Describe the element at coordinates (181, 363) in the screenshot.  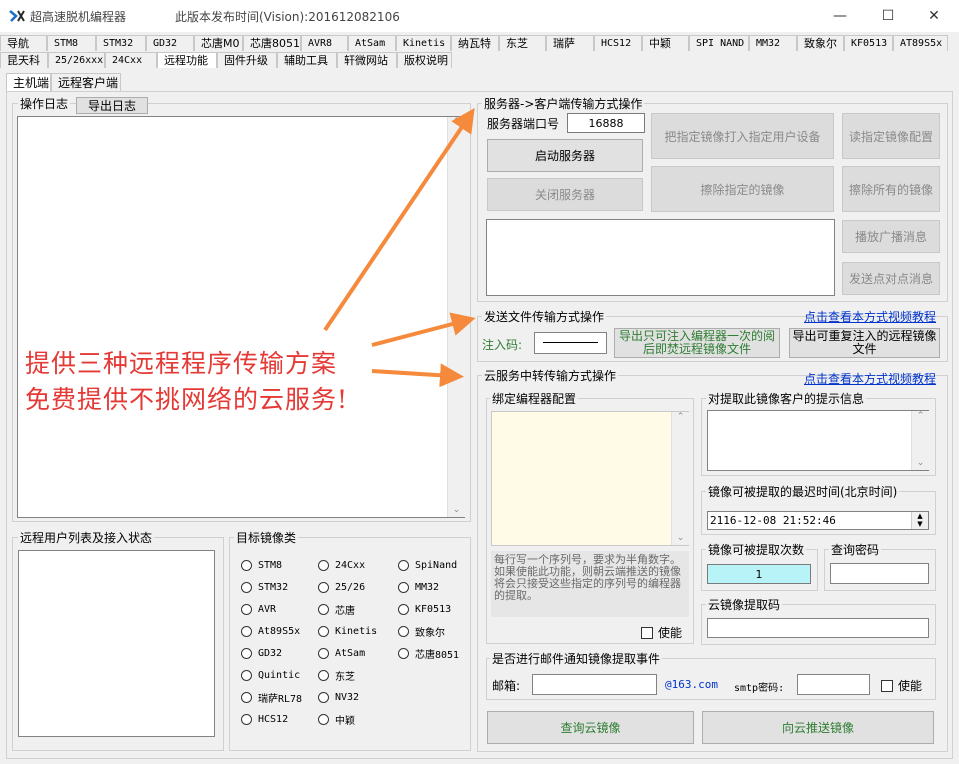
I see `annotation-line1: 提供三种远程程序传输方案` at that location.